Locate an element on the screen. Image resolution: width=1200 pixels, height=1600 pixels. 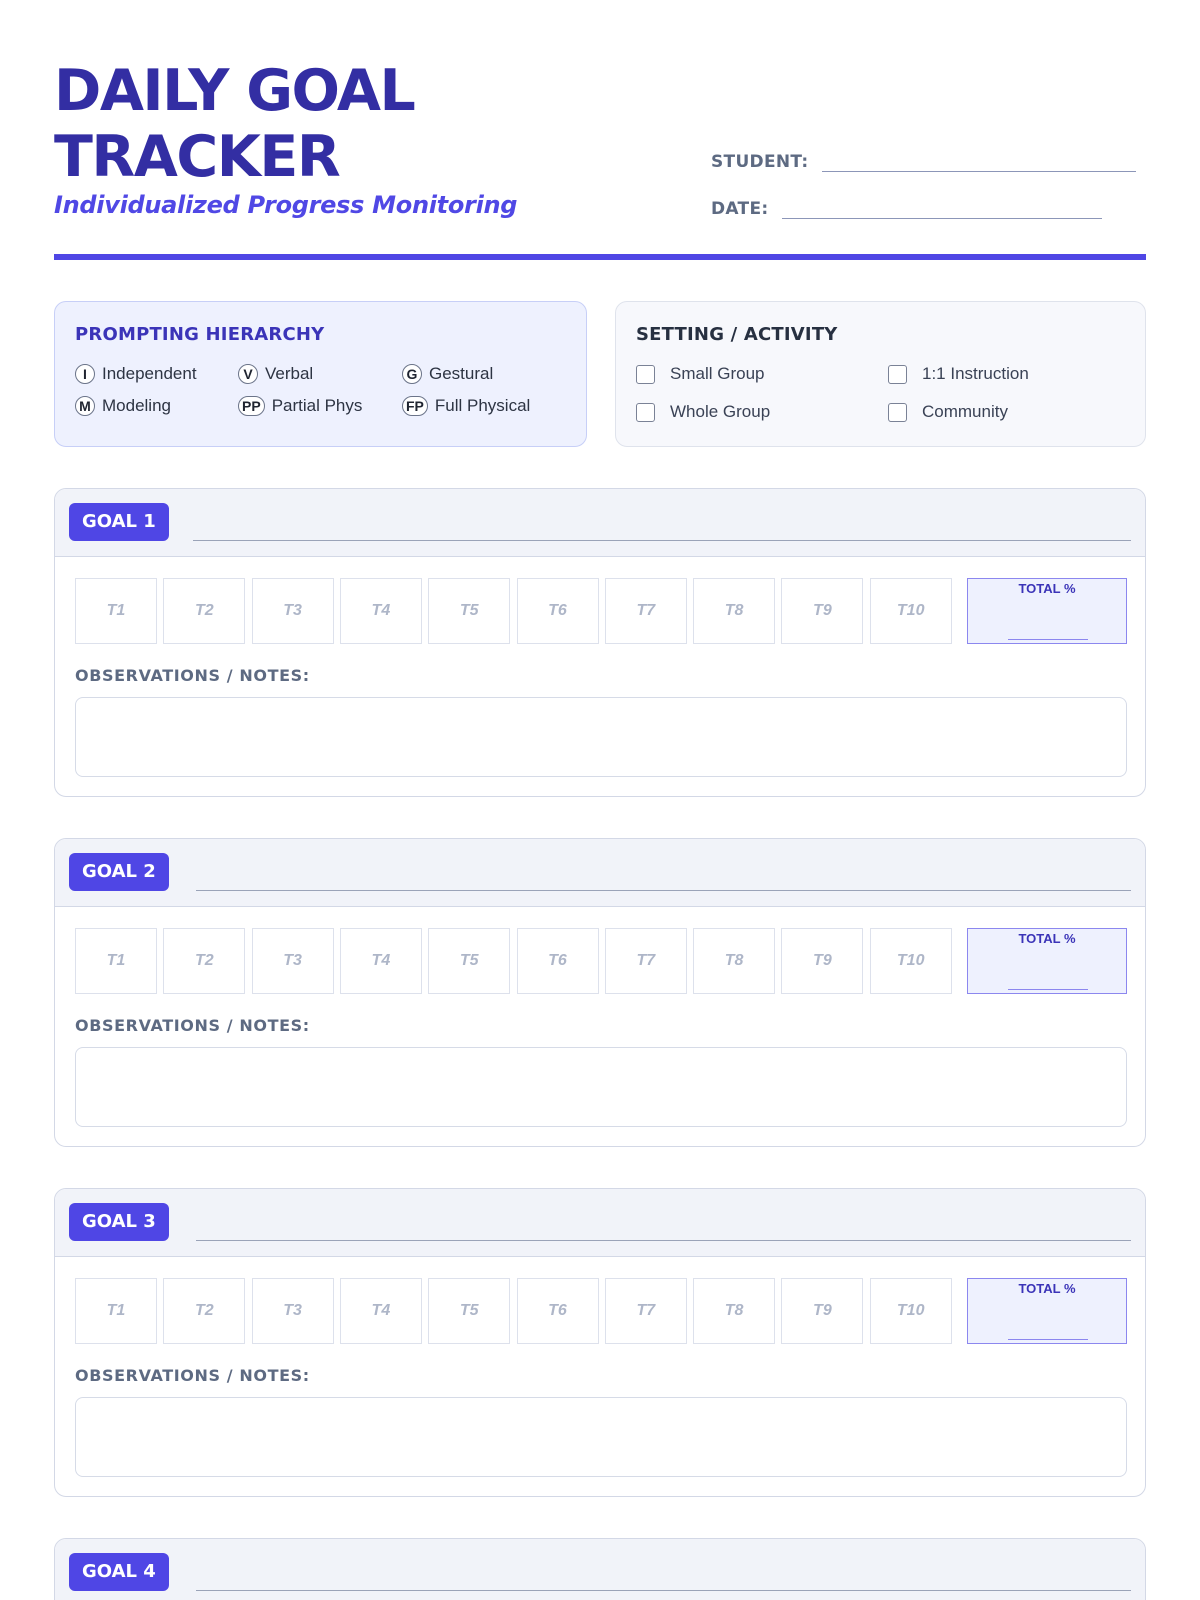
prompt-legend-item: M Modeling is located at coordinates (123, 406).